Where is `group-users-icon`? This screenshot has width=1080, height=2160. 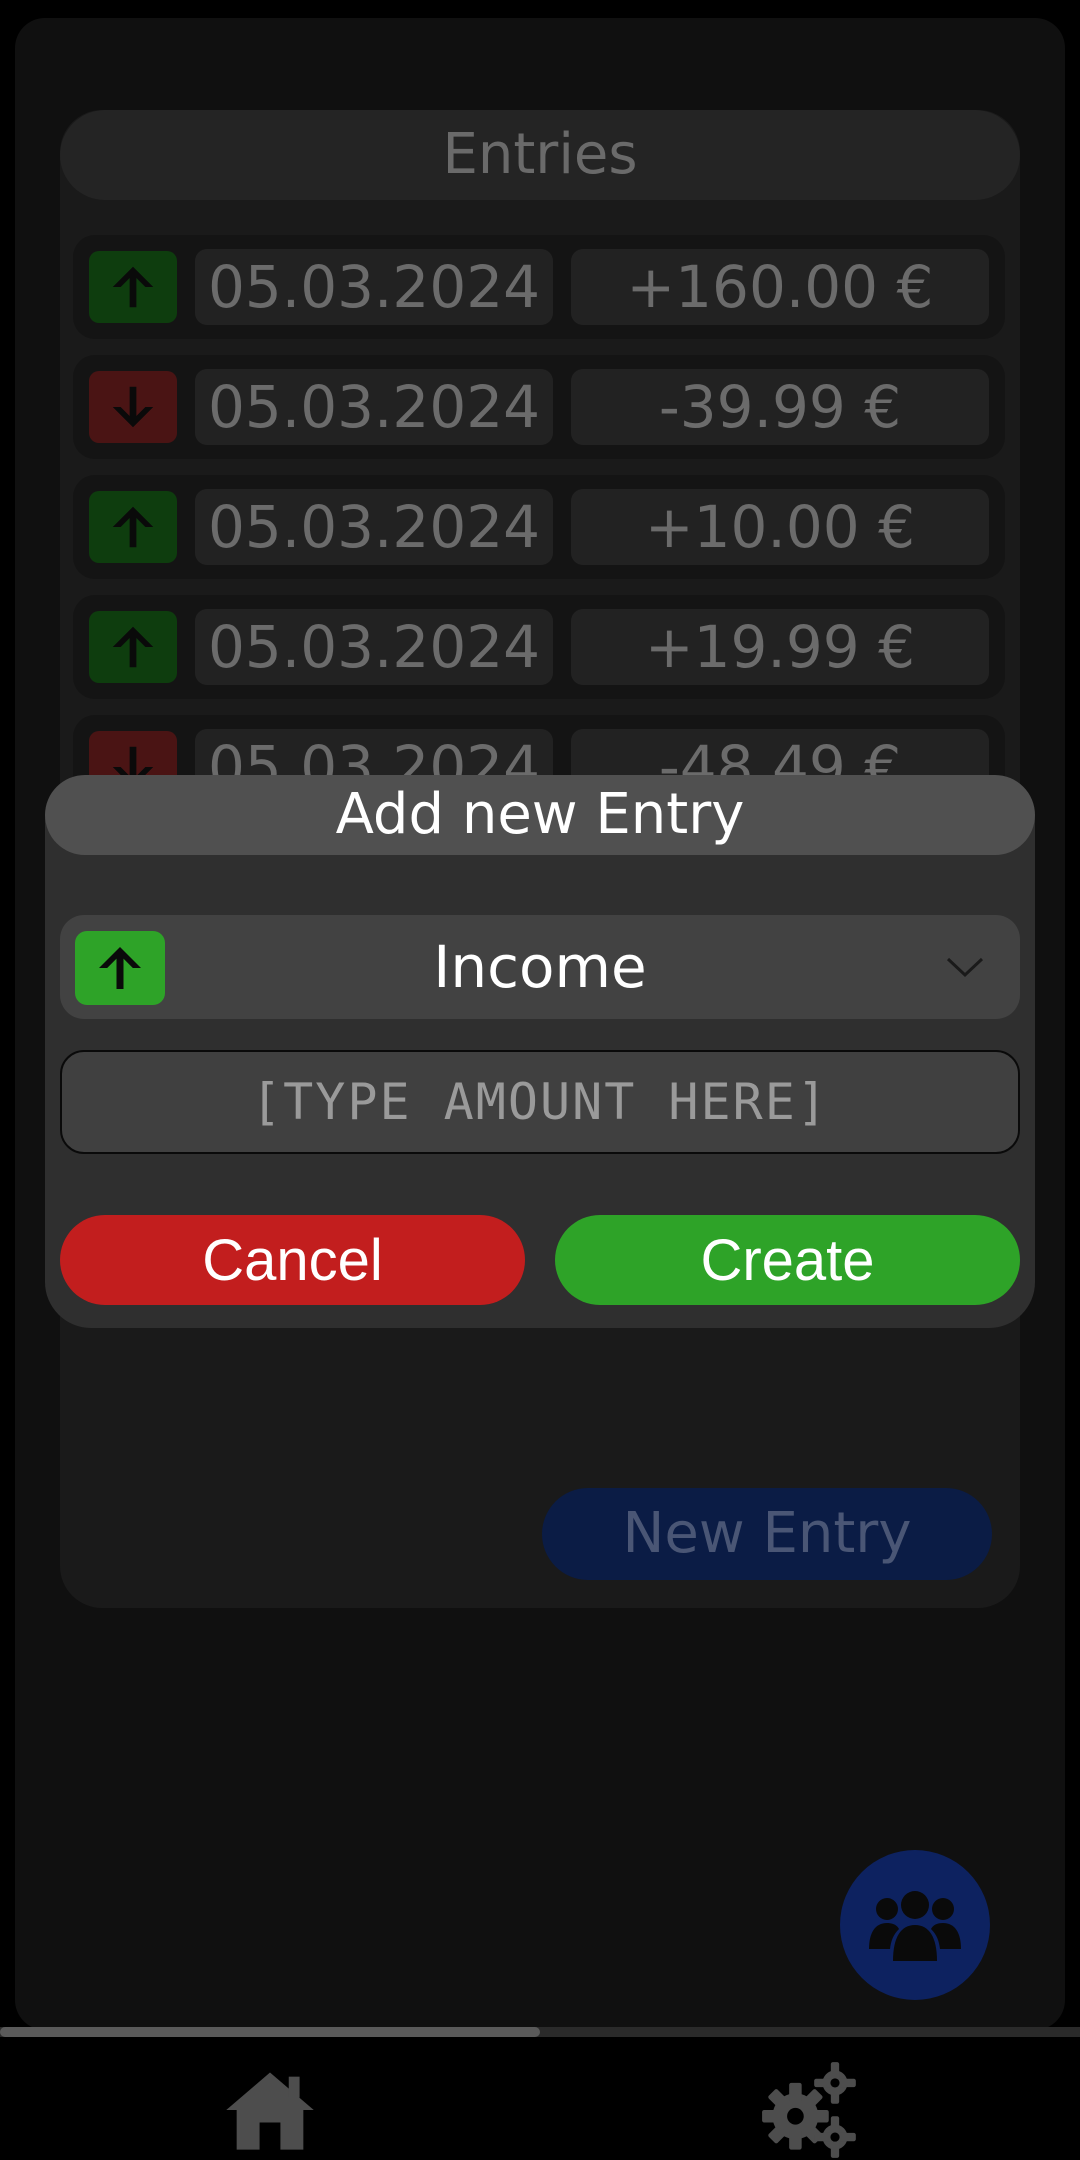 group-users-icon is located at coordinates (915, 1926).